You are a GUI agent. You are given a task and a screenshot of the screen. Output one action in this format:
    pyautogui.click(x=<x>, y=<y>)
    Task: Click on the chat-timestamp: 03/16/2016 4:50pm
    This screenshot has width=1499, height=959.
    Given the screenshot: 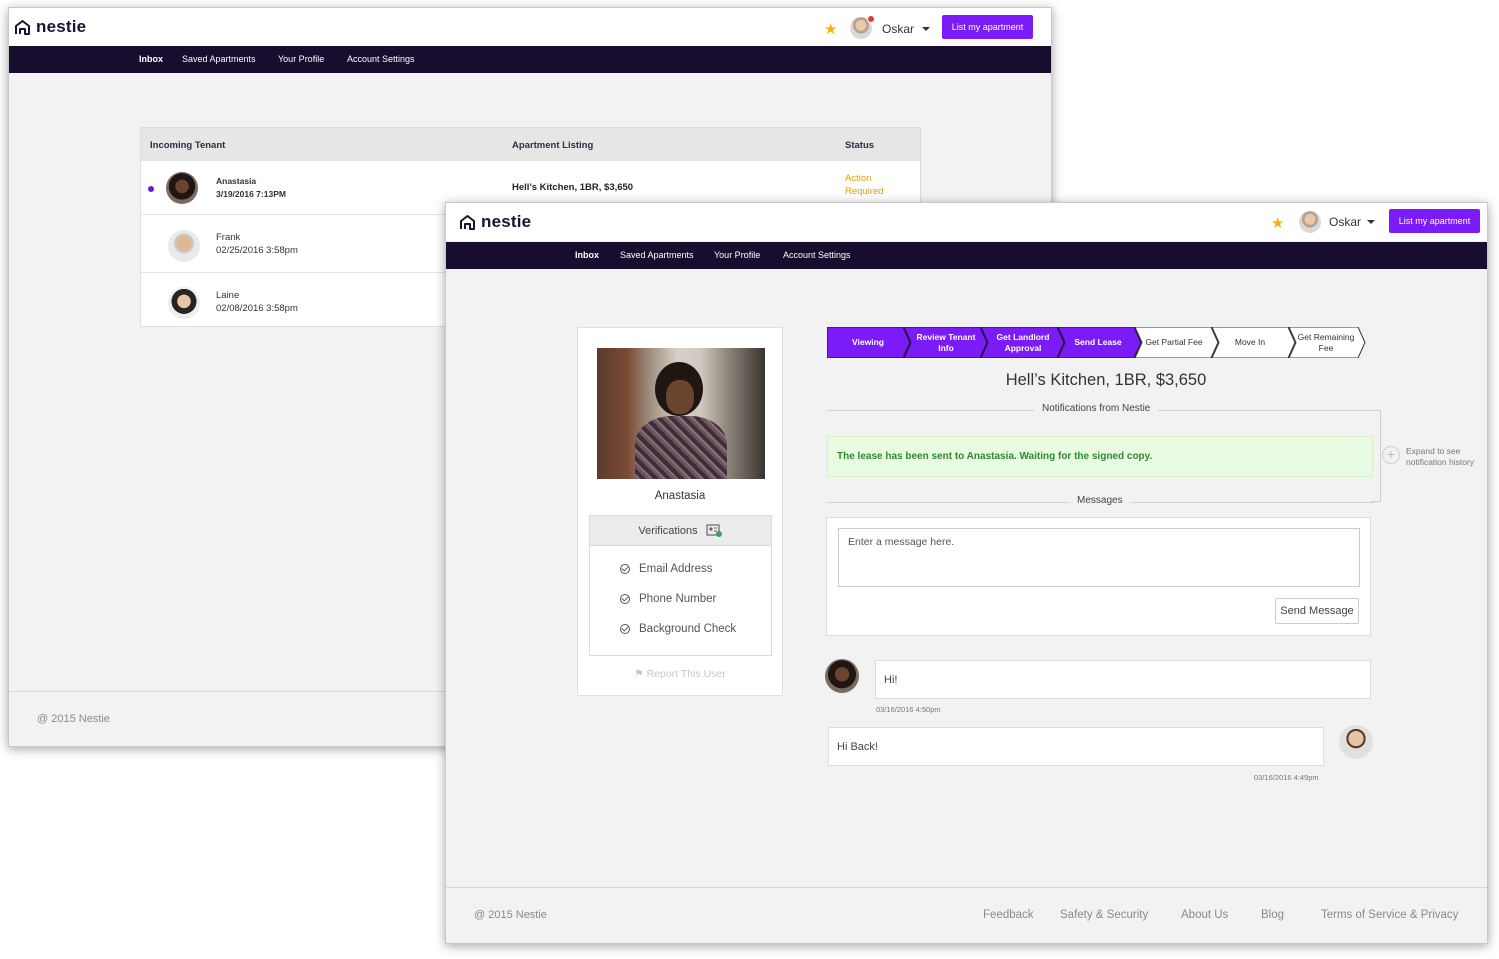 What is the action you would take?
    pyautogui.click(x=908, y=709)
    